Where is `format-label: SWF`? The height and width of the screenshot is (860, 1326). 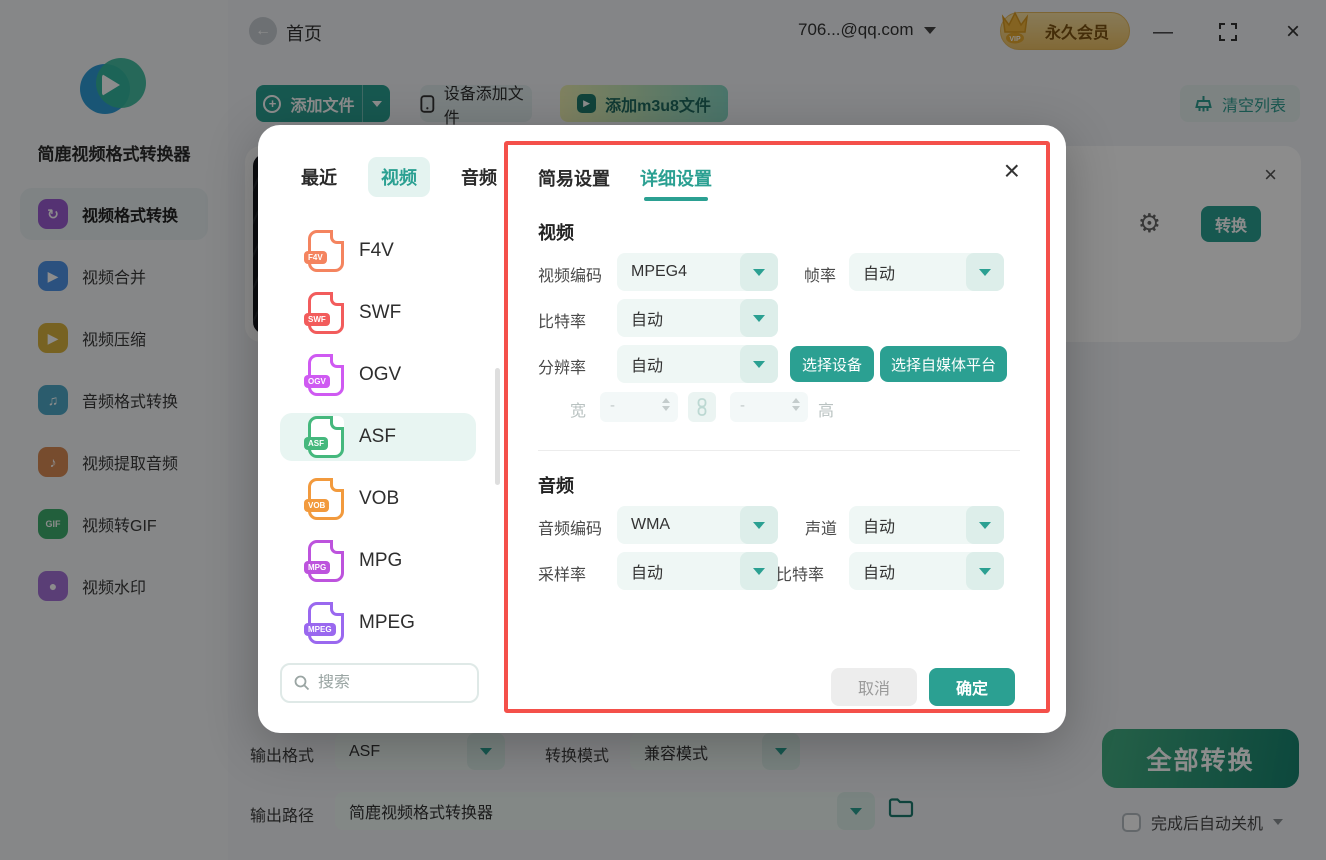
format-label: SWF is located at coordinates (380, 312).